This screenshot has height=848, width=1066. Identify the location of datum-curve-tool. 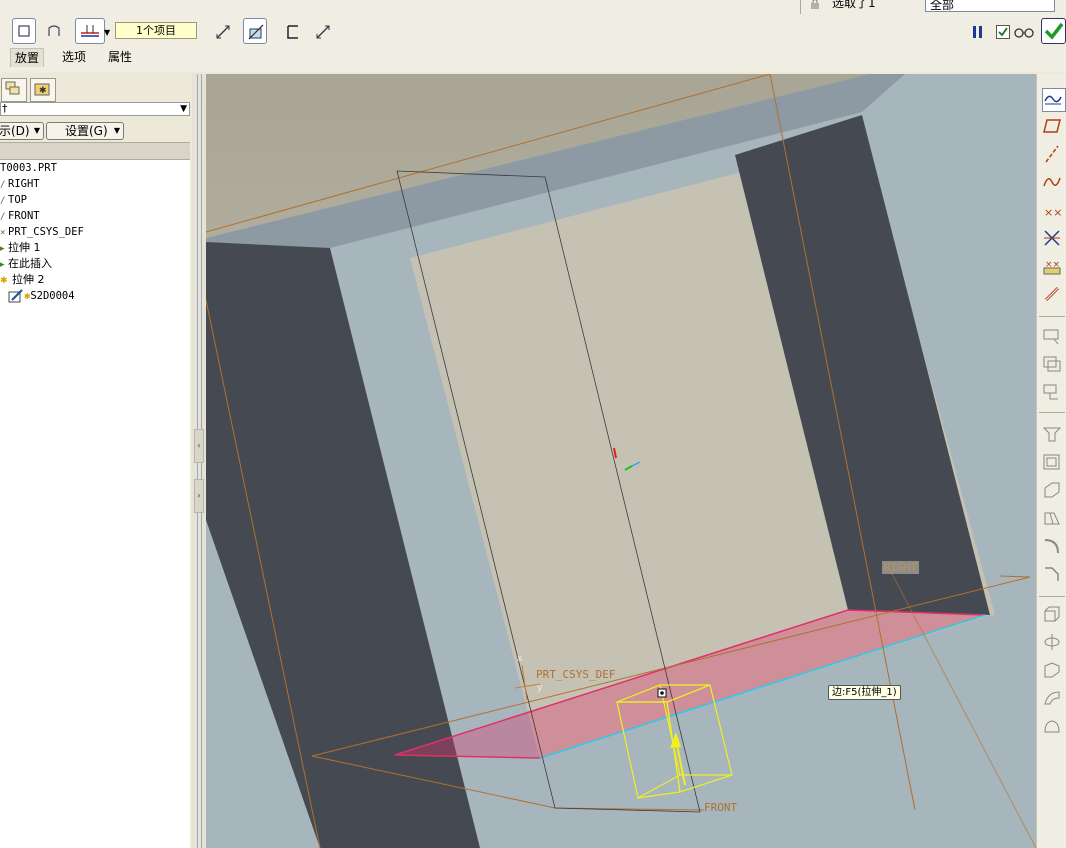
(1053, 183).